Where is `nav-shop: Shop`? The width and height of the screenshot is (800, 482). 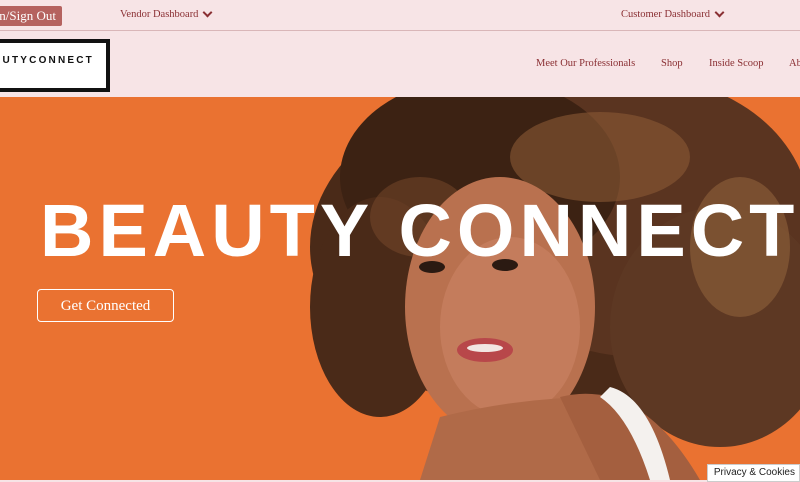 nav-shop: Shop is located at coordinates (672, 63).